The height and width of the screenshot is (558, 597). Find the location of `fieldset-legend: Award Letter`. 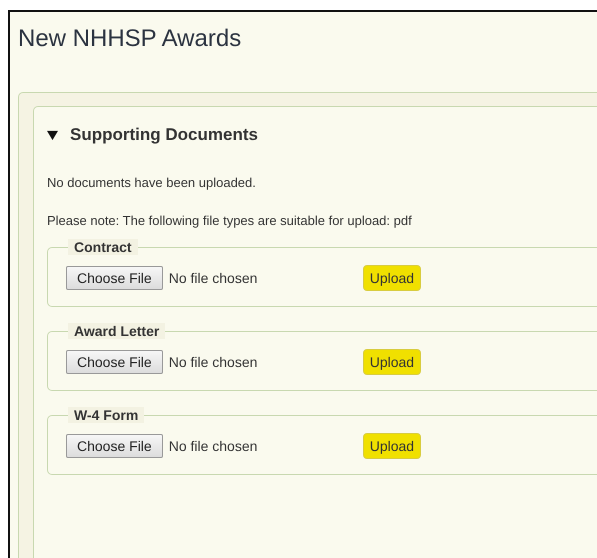

fieldset-legend: Award Letter is located at coordinates (117, 331).